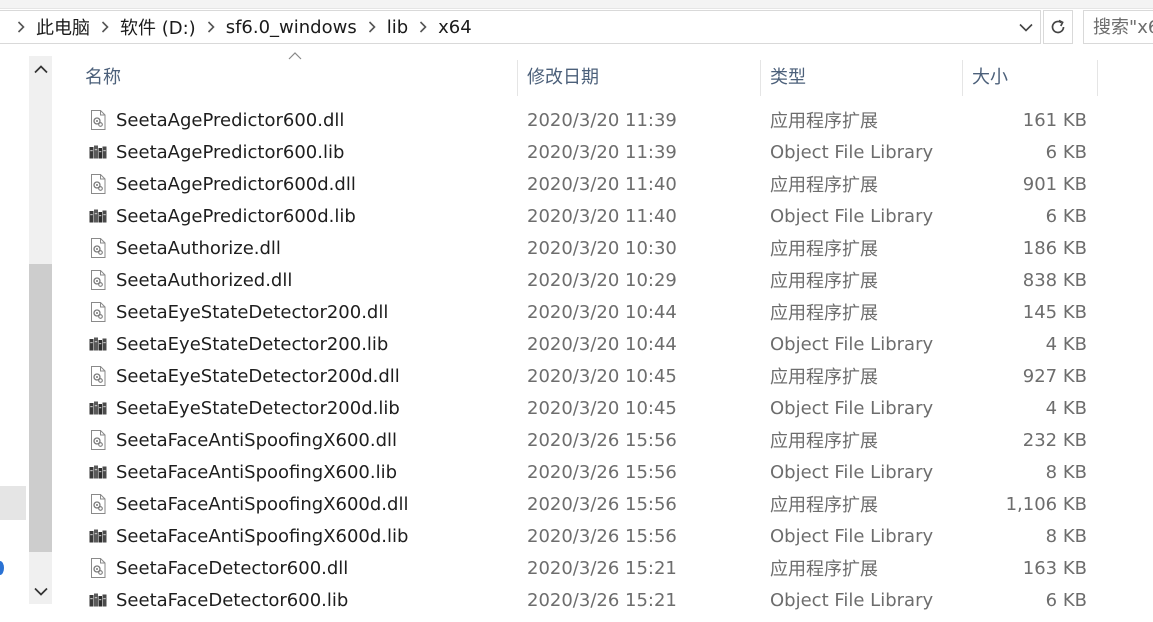  Describe the element at coordinates (602, 248) in the screenshot. I see `file-modified-date: 2020/3/20 10:30` at that location.